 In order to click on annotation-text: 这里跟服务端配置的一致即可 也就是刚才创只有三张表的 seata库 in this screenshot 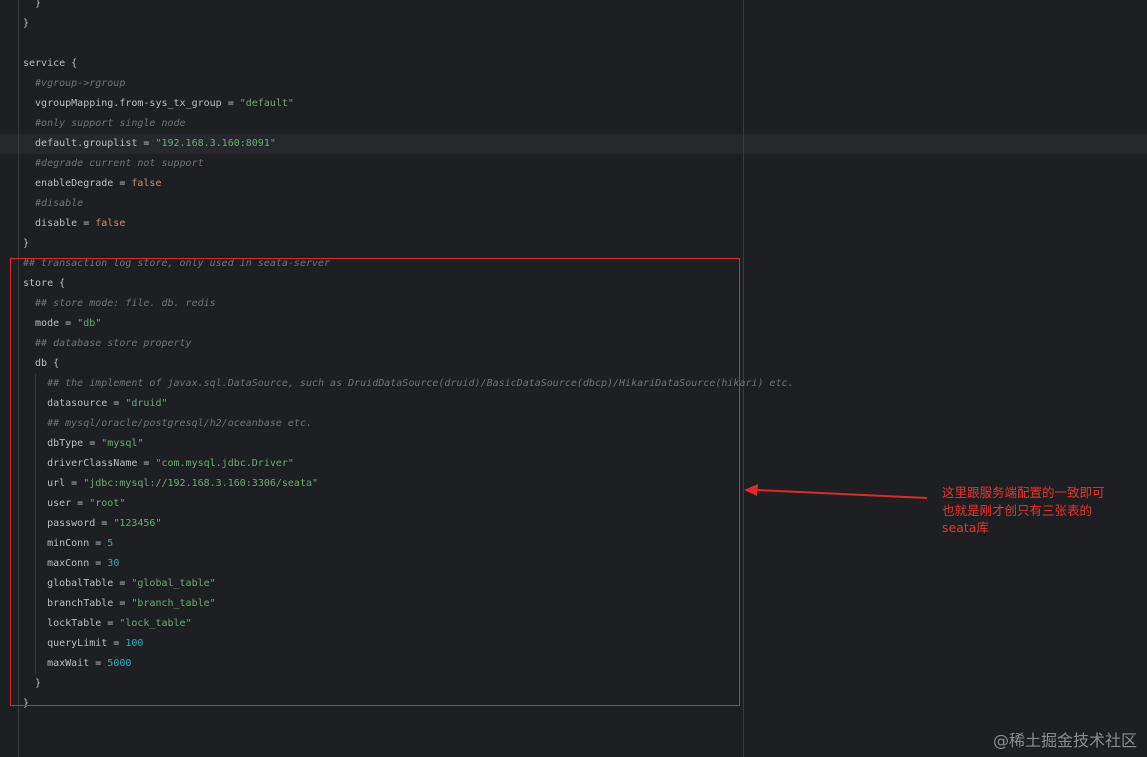, I will do `click(1023, 510)`.